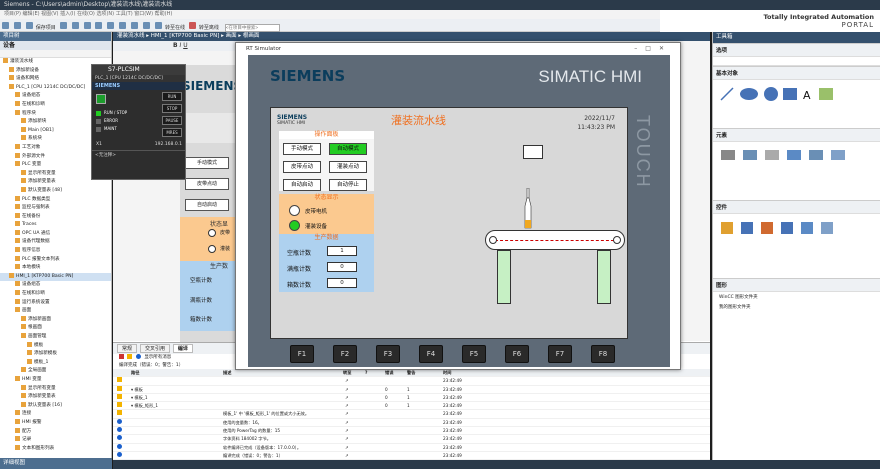 This screenshot has width=880, height=469. I want to click on function-key-f3: F3, so click(388, 354).